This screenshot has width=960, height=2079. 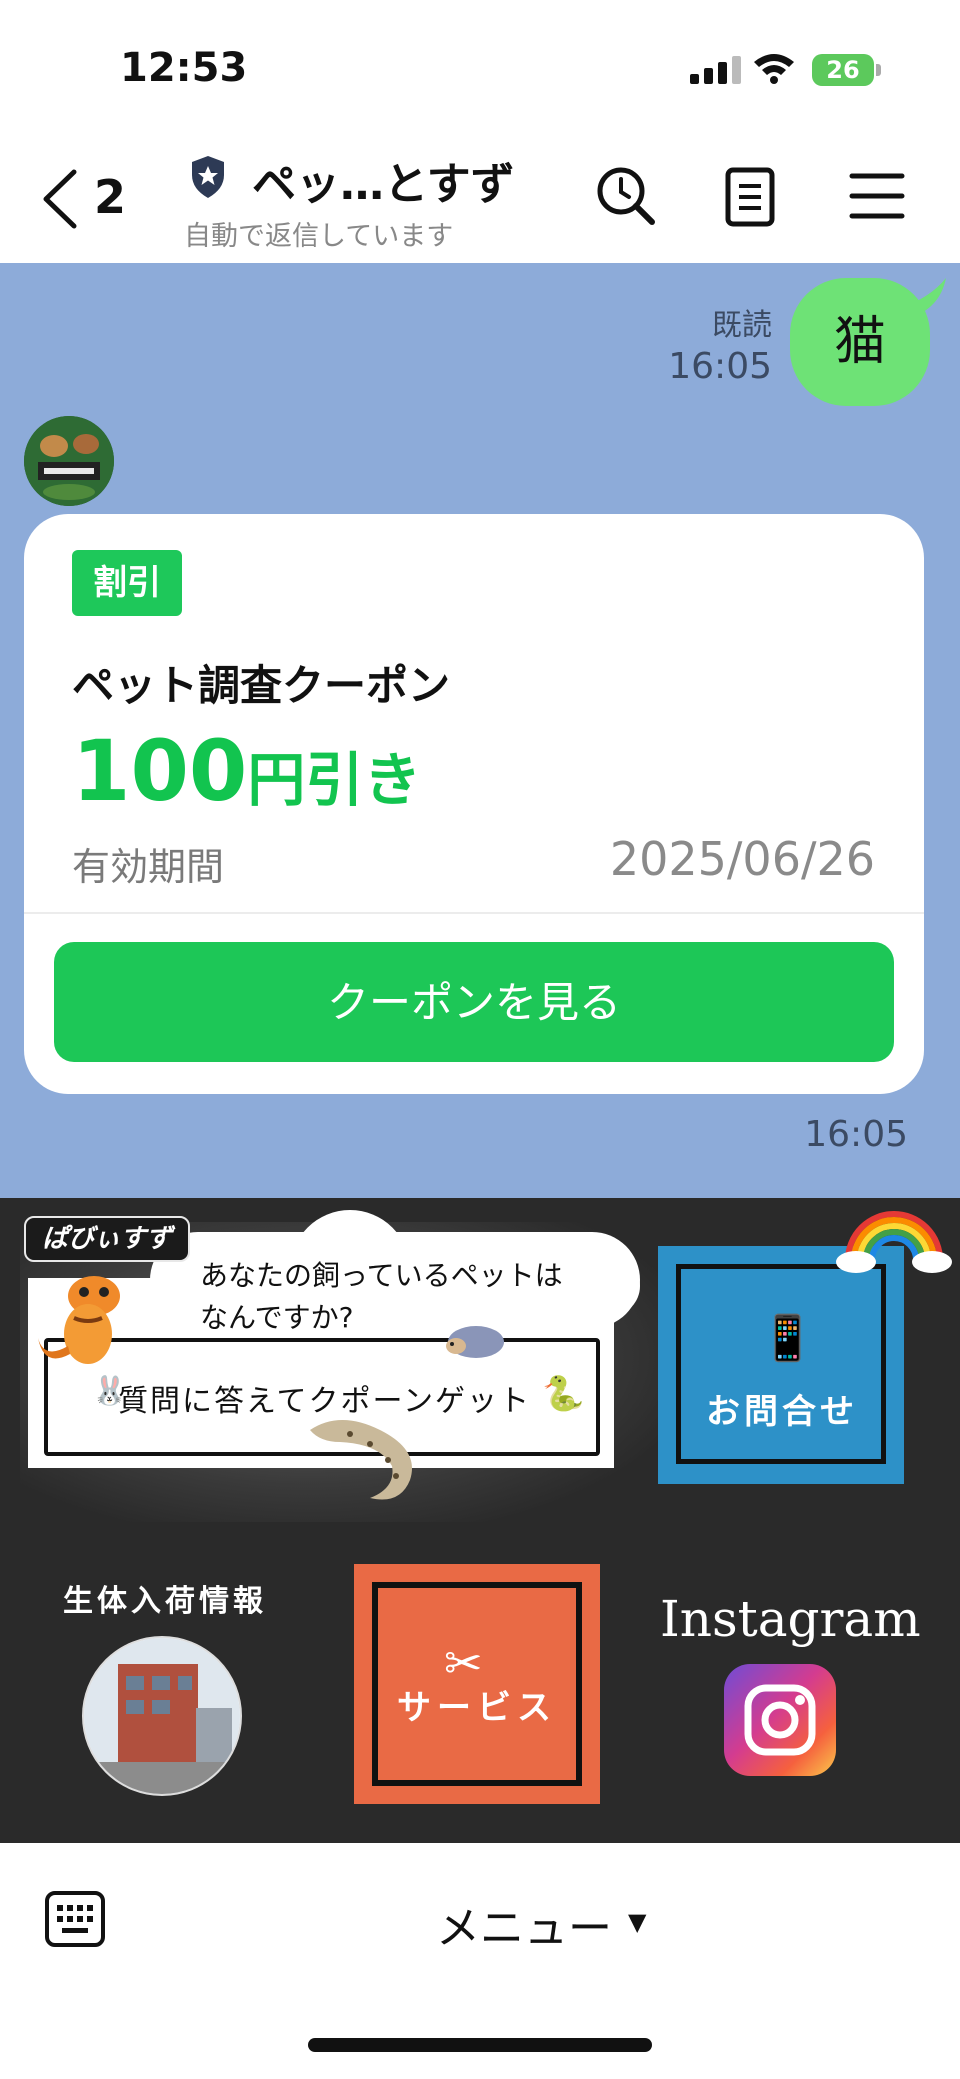 I want to click on shop-logo: ぱびぃすず, so click(x=107, y=1239).